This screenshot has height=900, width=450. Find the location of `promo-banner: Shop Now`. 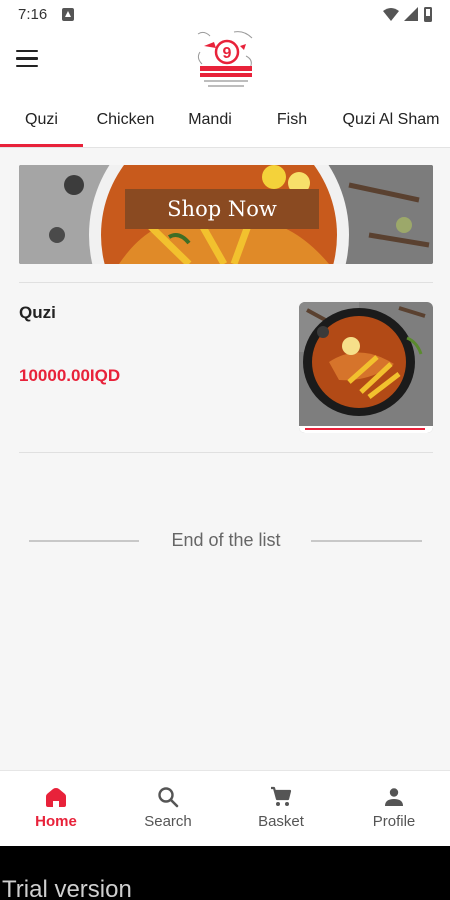

promo-banner: Shop Now is located at coordinates (226, 214).